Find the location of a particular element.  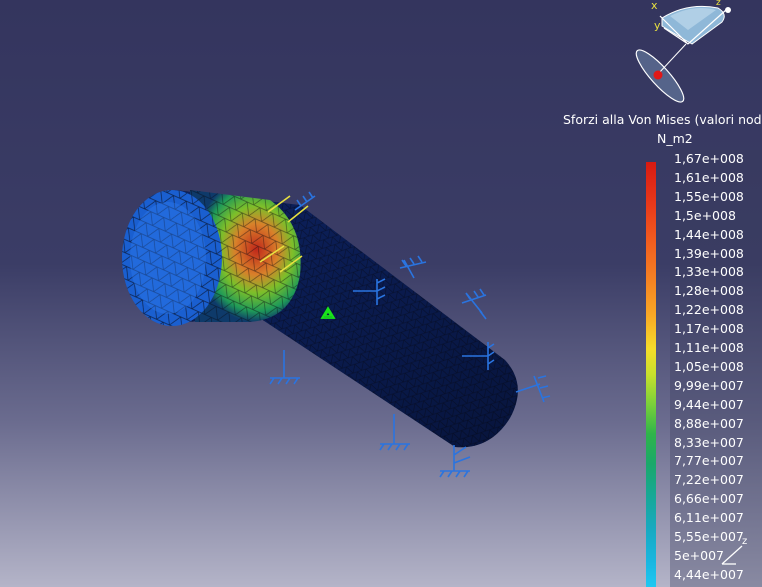

legend-value: 5e+007 is located at coordinates (699, 555).